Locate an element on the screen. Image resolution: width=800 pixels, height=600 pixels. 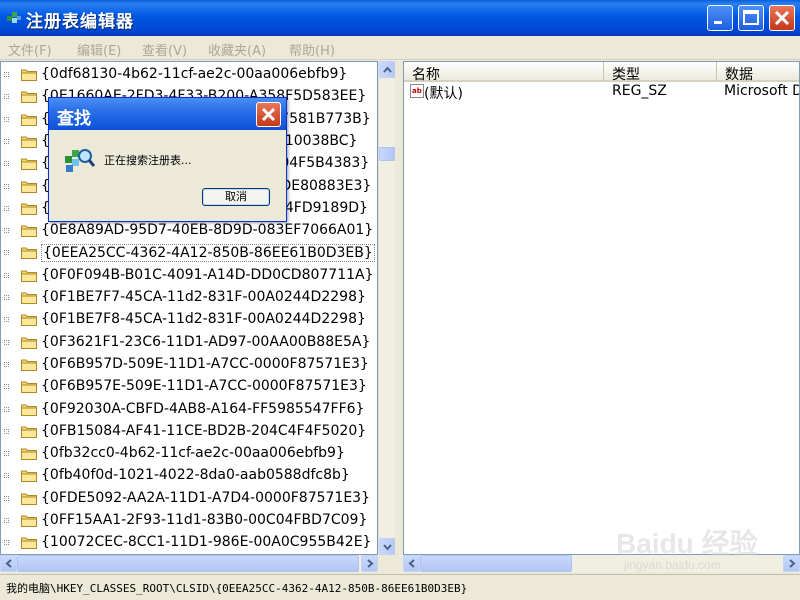
value-name: (默认) is located at coordinates (443, 94).